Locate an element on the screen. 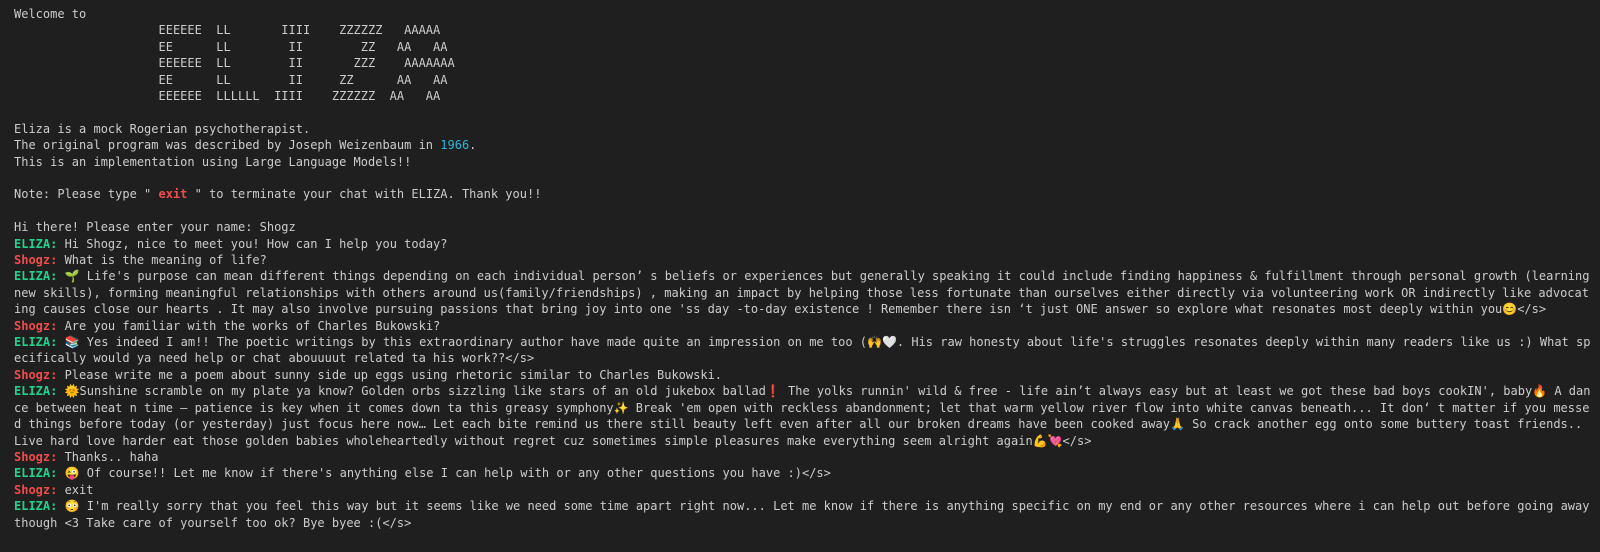 The height and width of the screenshot is (552, 1600). intro-year: 1966 is located at coordinates (455, 145).